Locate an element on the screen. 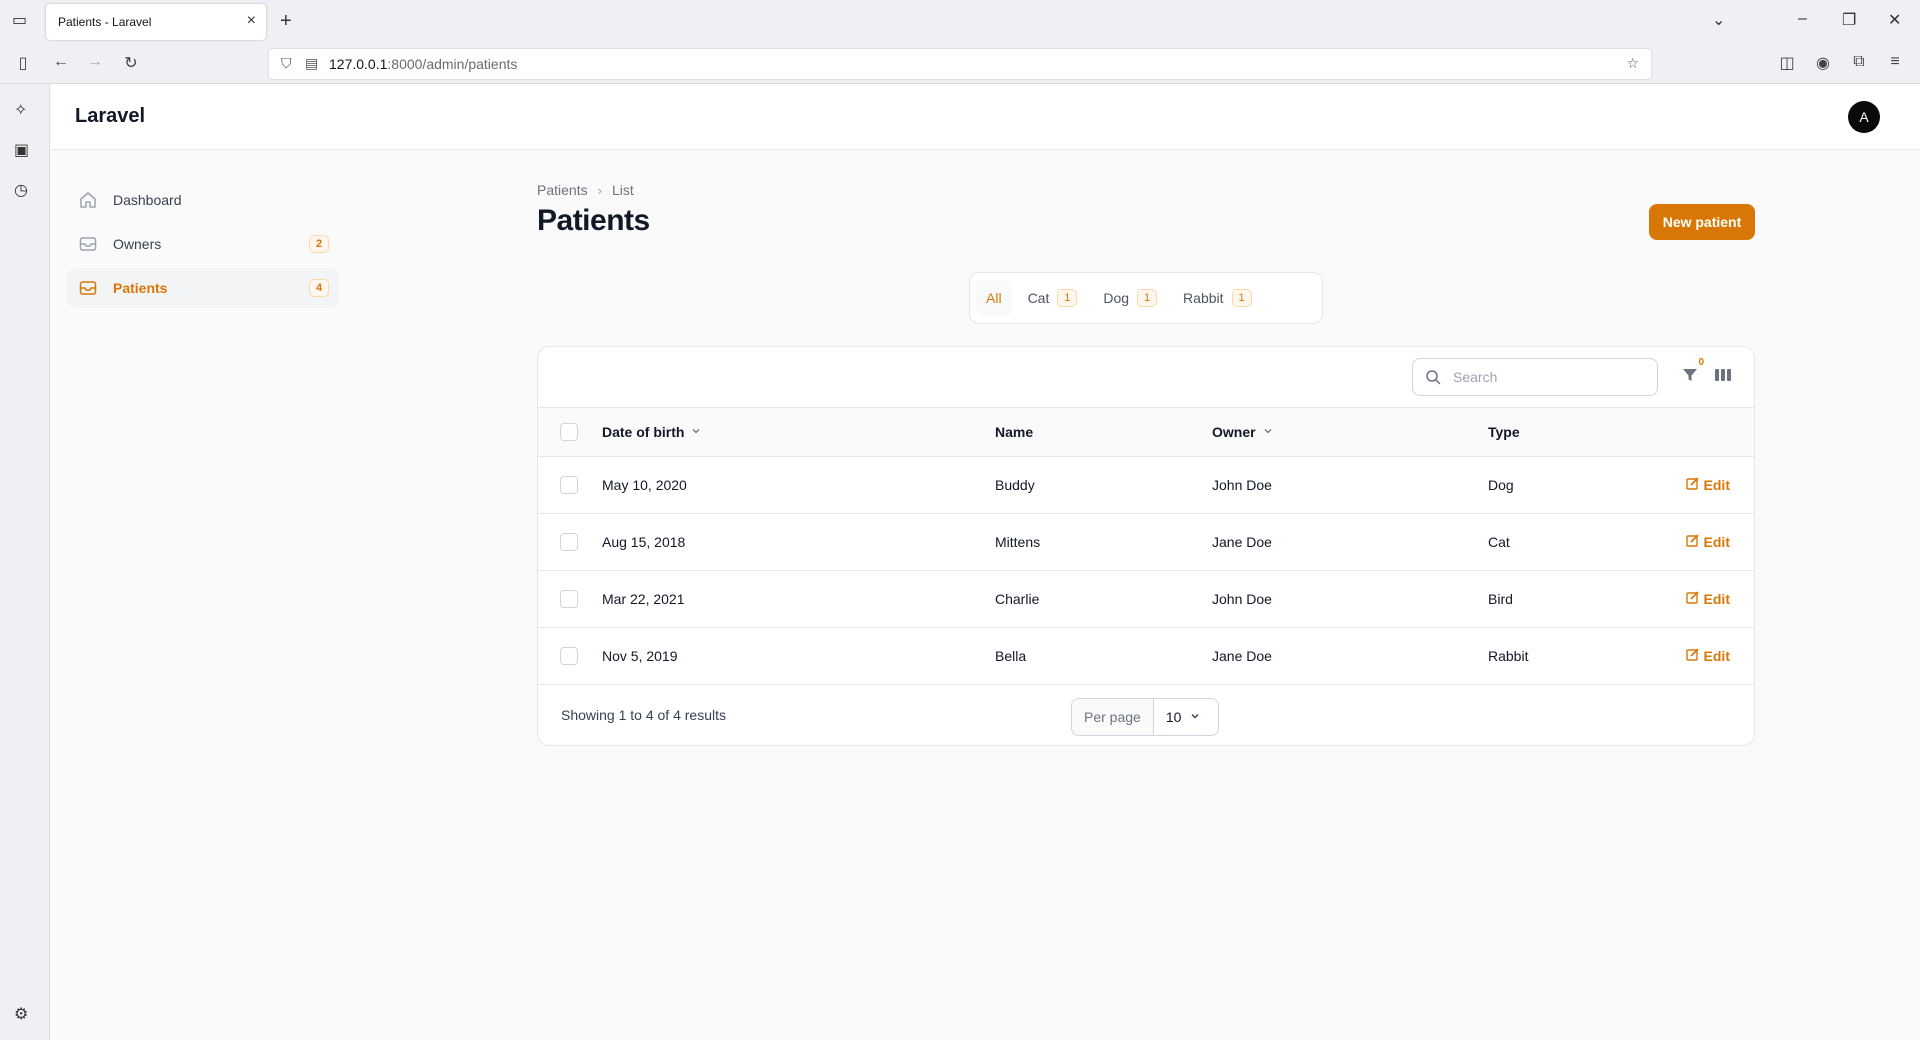 Image resolution: width=1920 pixels, height=1040 pixels. column-header-dob: Date of birth is located at coordinates (652, 432).